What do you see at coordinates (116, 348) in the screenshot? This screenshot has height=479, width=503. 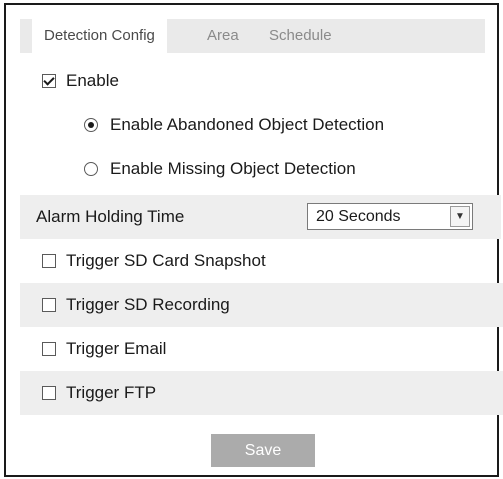 I see `trigger-email-label: Trigger Email` at bounding box center [116, 348].